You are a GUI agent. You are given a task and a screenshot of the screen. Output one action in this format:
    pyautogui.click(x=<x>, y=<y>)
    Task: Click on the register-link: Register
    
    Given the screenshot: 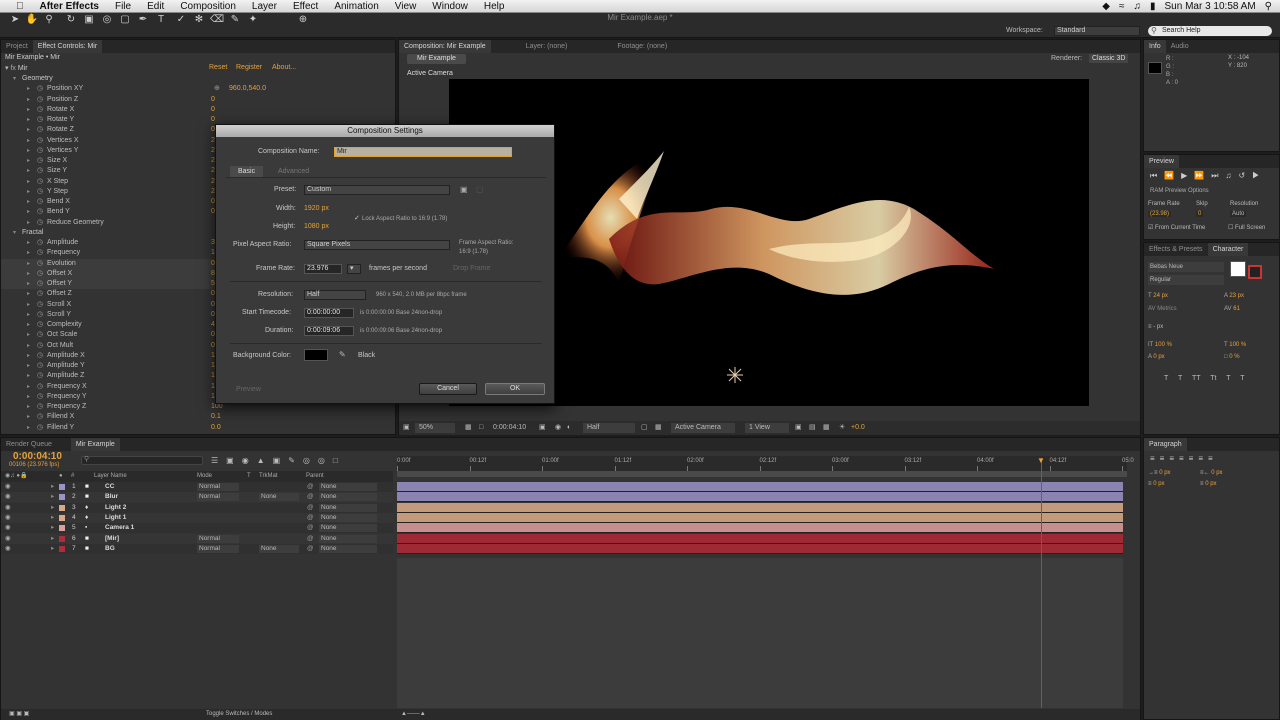 What is the action you would take?
    pyautogui.click(x=249, y=67)
    